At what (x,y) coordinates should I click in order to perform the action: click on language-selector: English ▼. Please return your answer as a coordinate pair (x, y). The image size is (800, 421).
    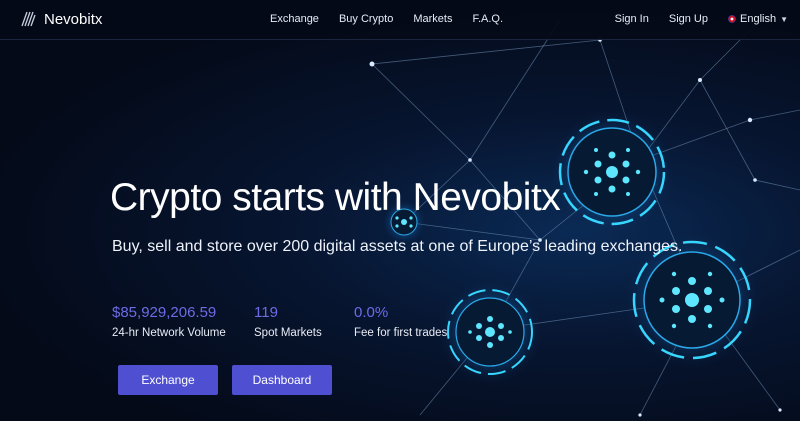
    Looking at the image, I should click on (758, 19).